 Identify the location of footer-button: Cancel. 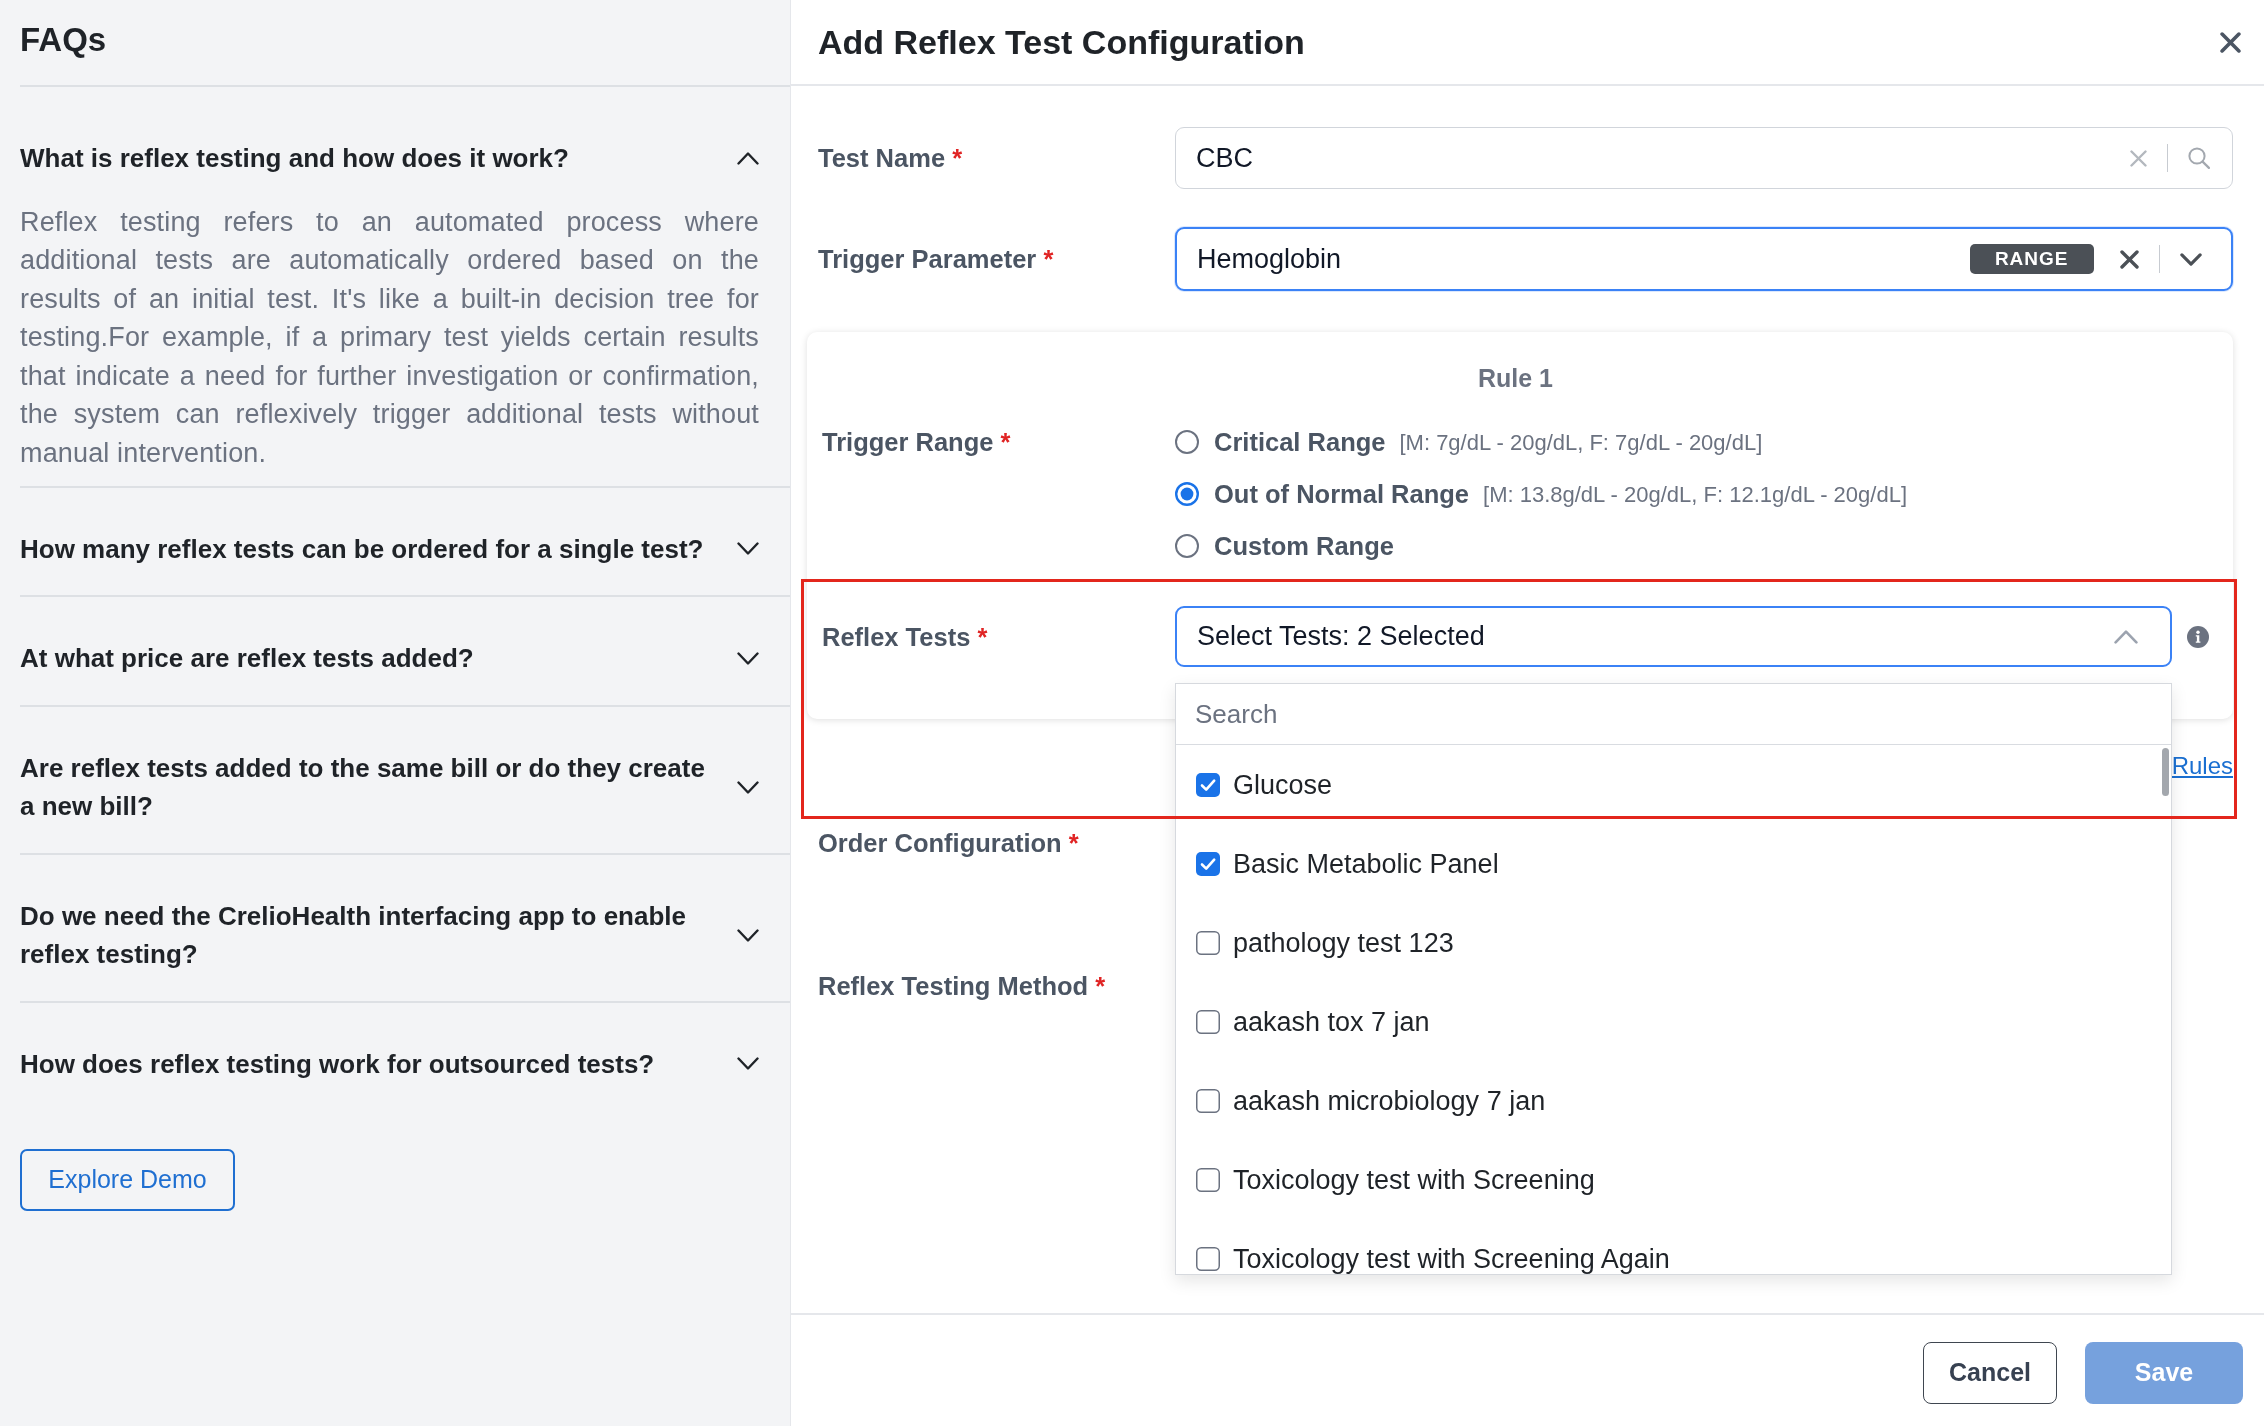
(1990, 1373).